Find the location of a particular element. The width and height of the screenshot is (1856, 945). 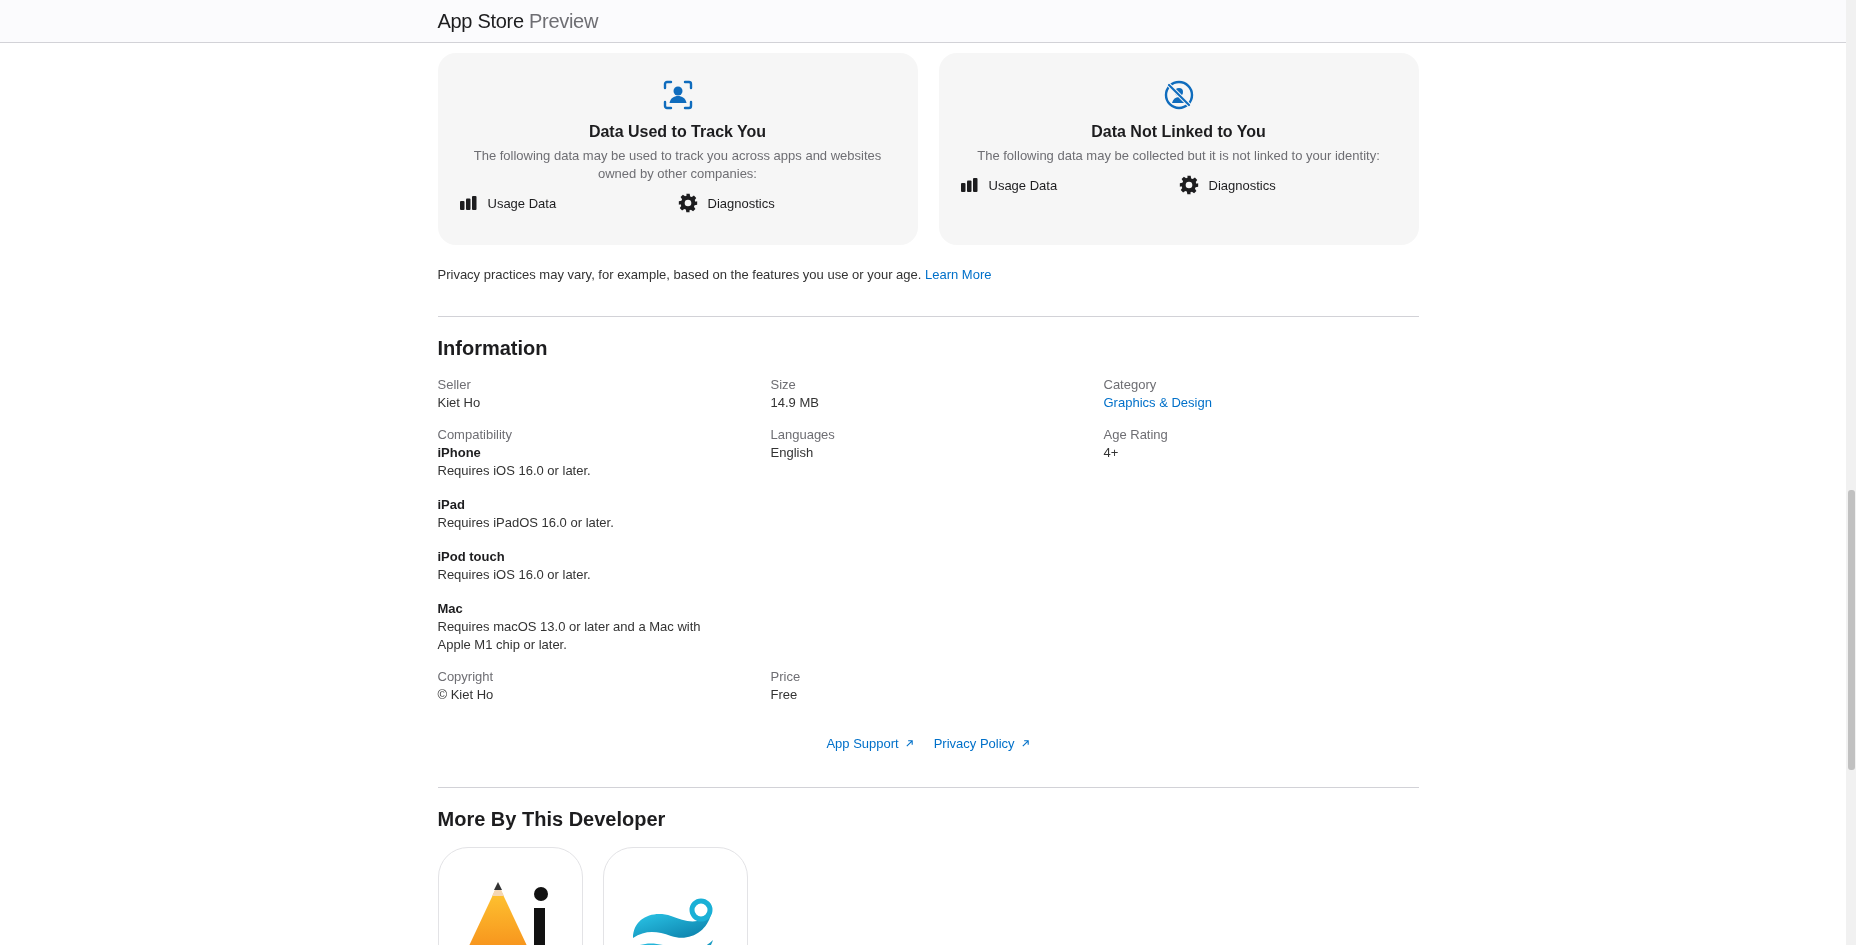

field-label: Size is located at coordinates (783, 385).